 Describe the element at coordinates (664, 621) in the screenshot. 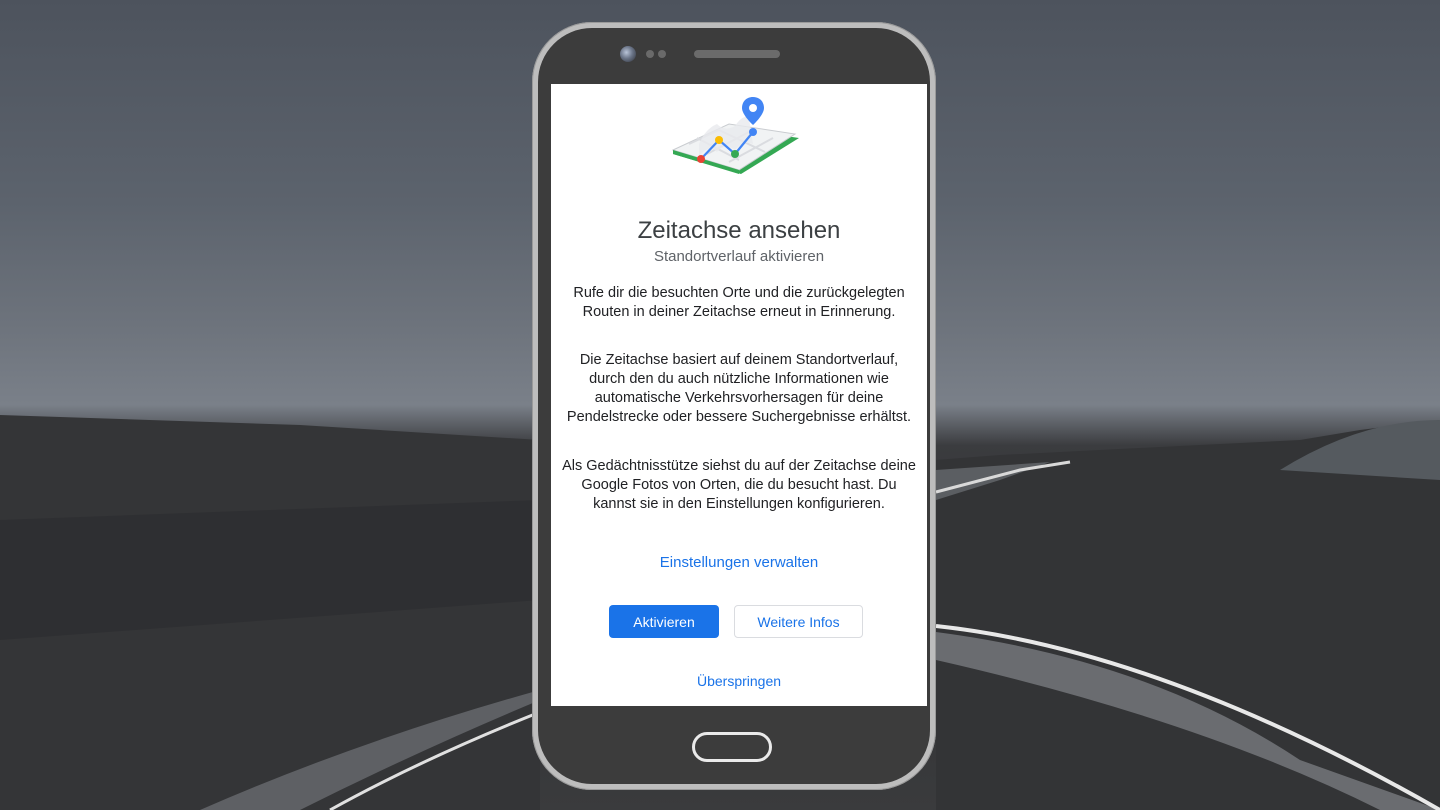

I see `activate-button: Aktivieren` at that location.